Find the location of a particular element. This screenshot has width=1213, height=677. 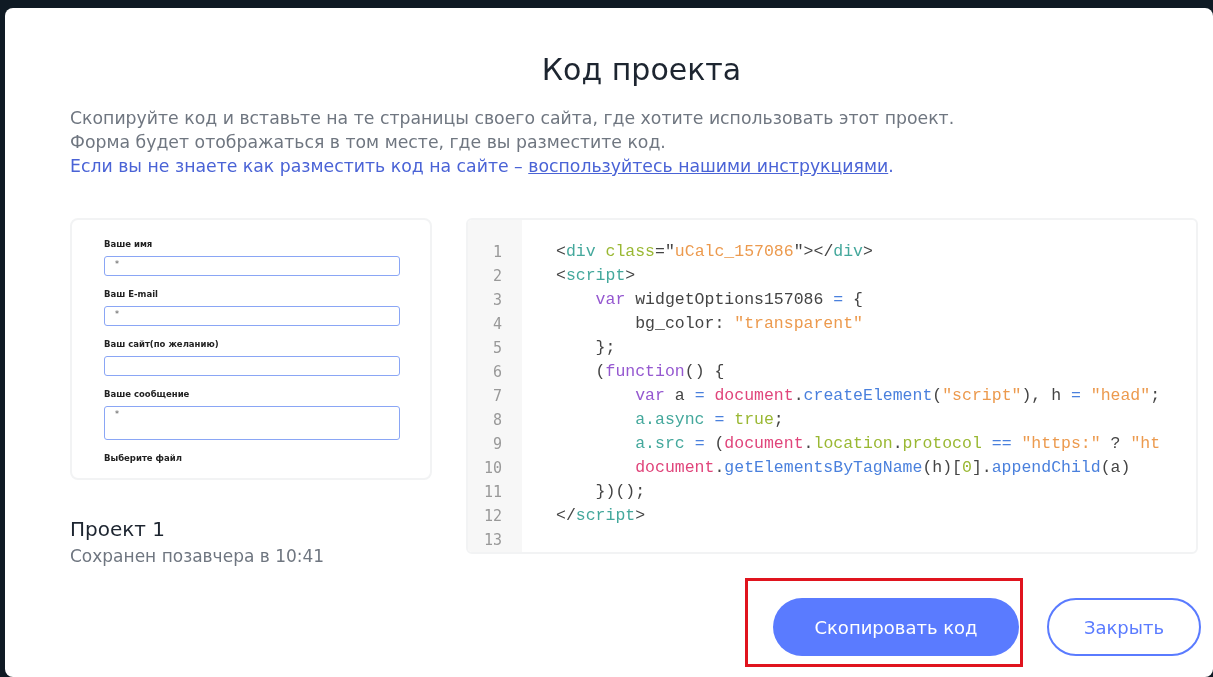

dialog-title: Код проекта is located at coordinates (641, 70).